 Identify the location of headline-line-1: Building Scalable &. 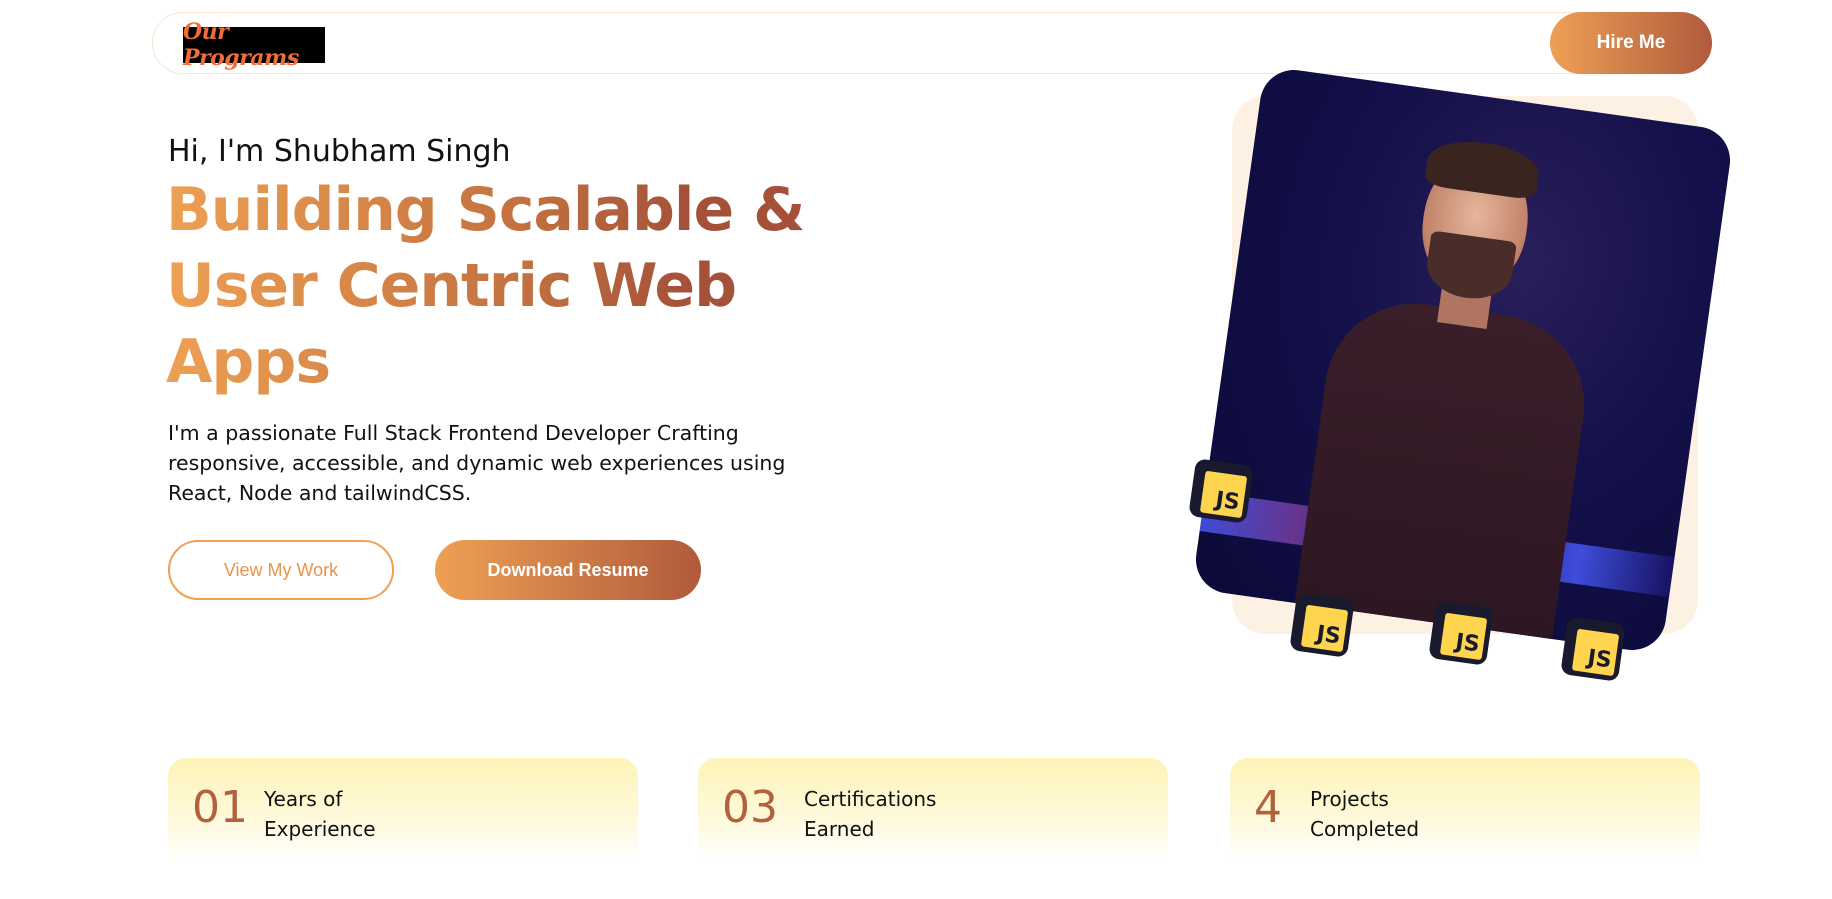
(485, 210).